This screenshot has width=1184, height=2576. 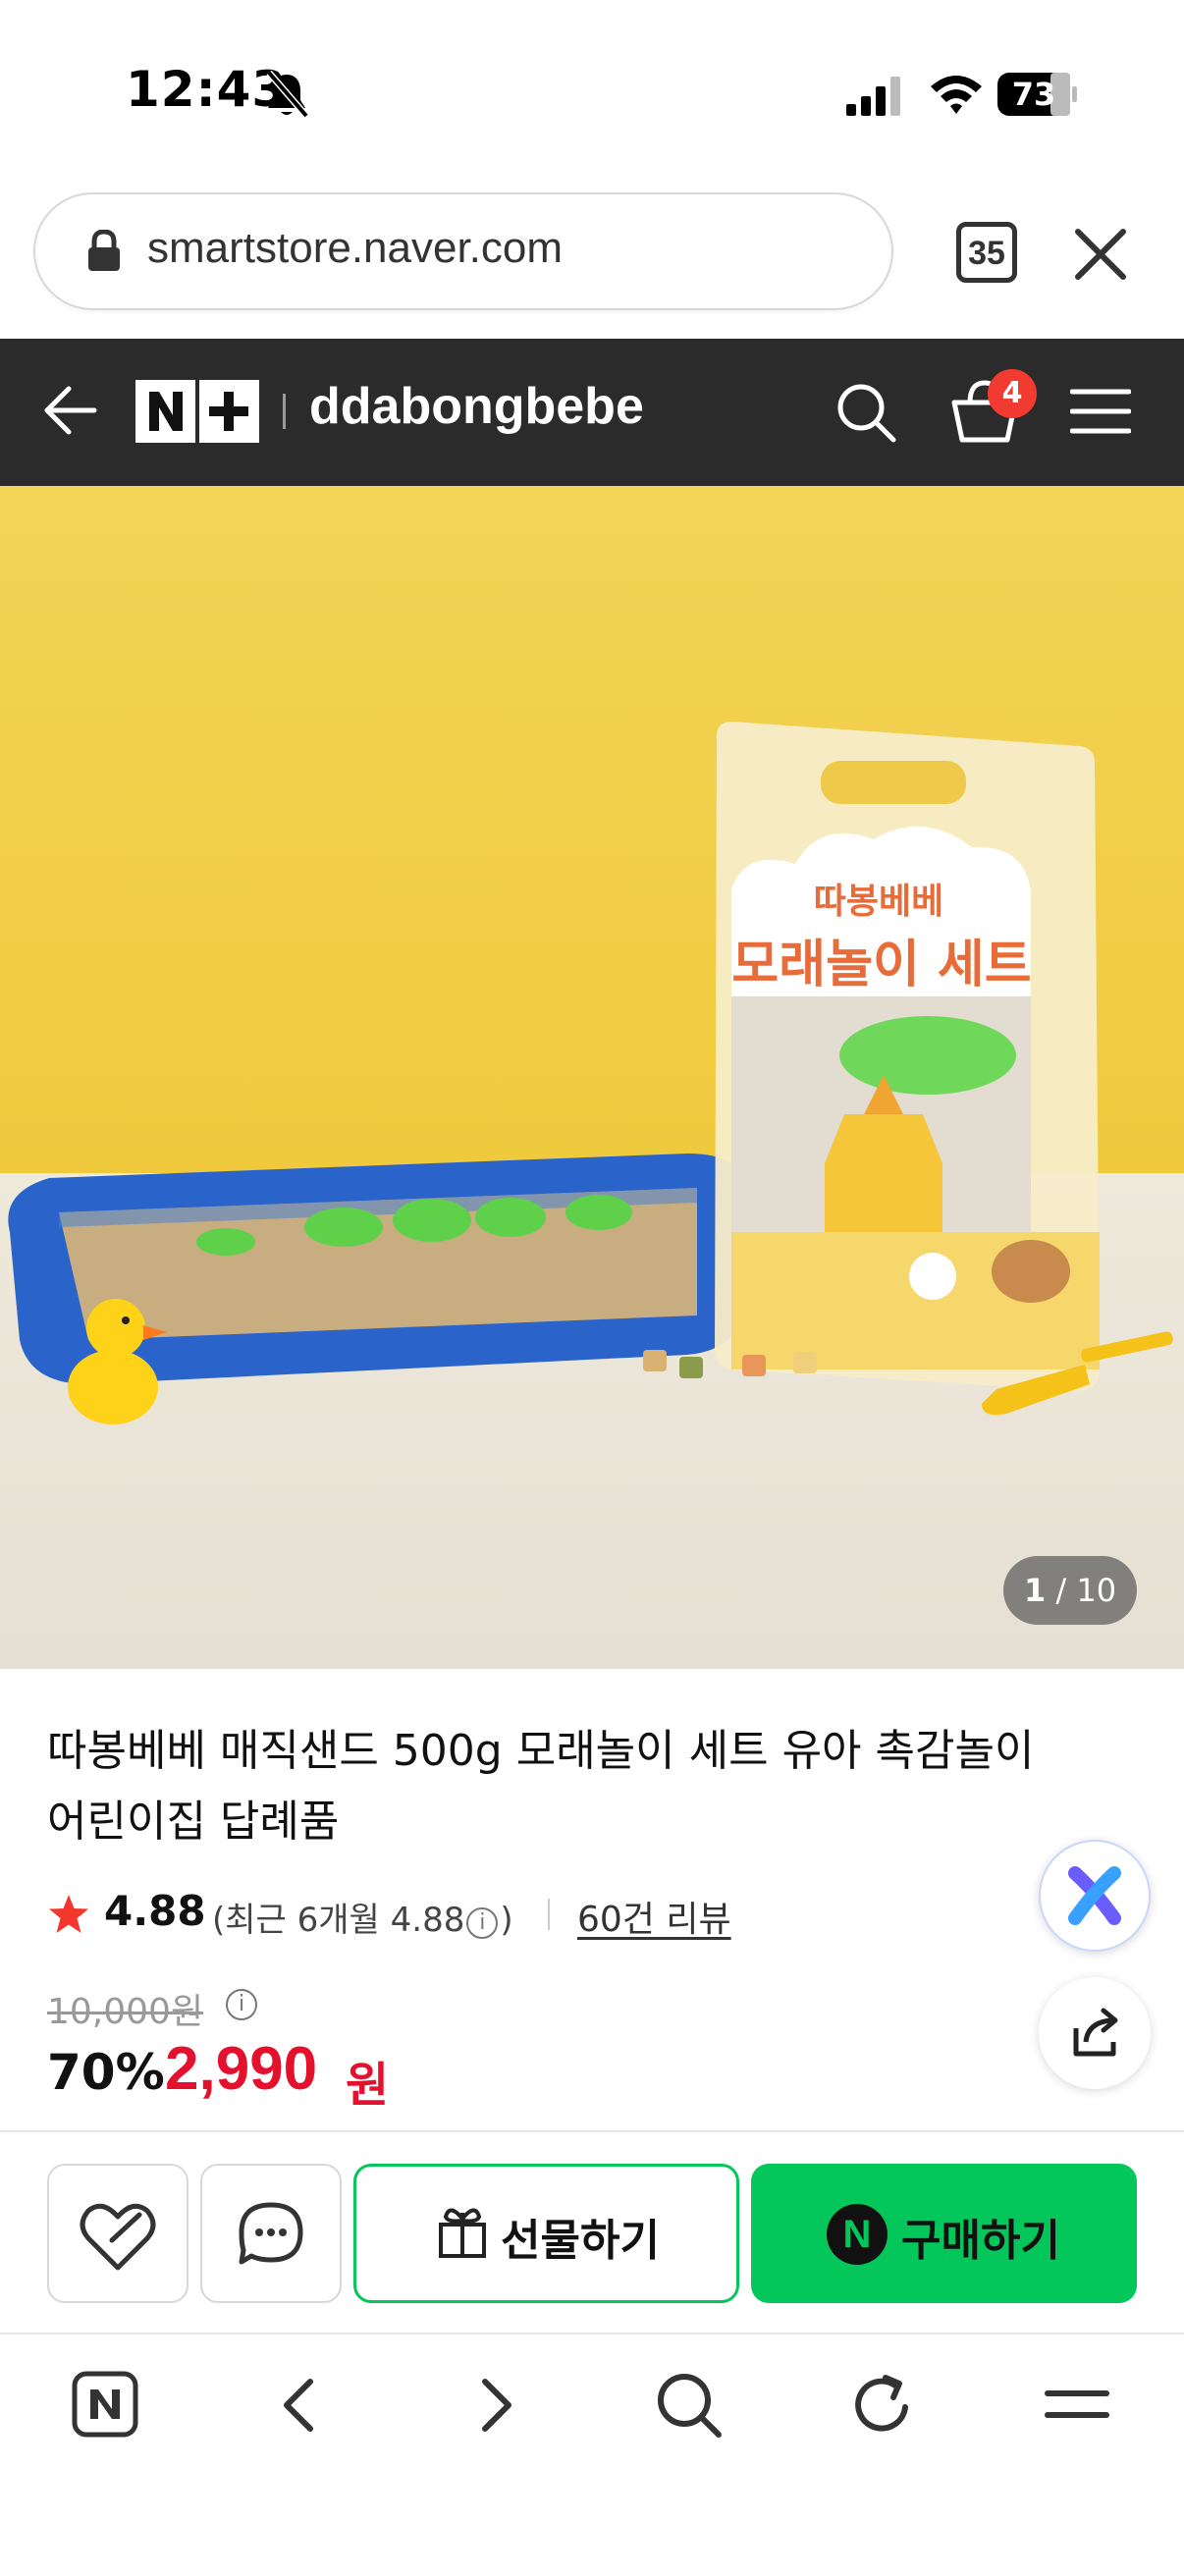 I want to click on naver-pay-icon: N, so click(x=857, y=2234).